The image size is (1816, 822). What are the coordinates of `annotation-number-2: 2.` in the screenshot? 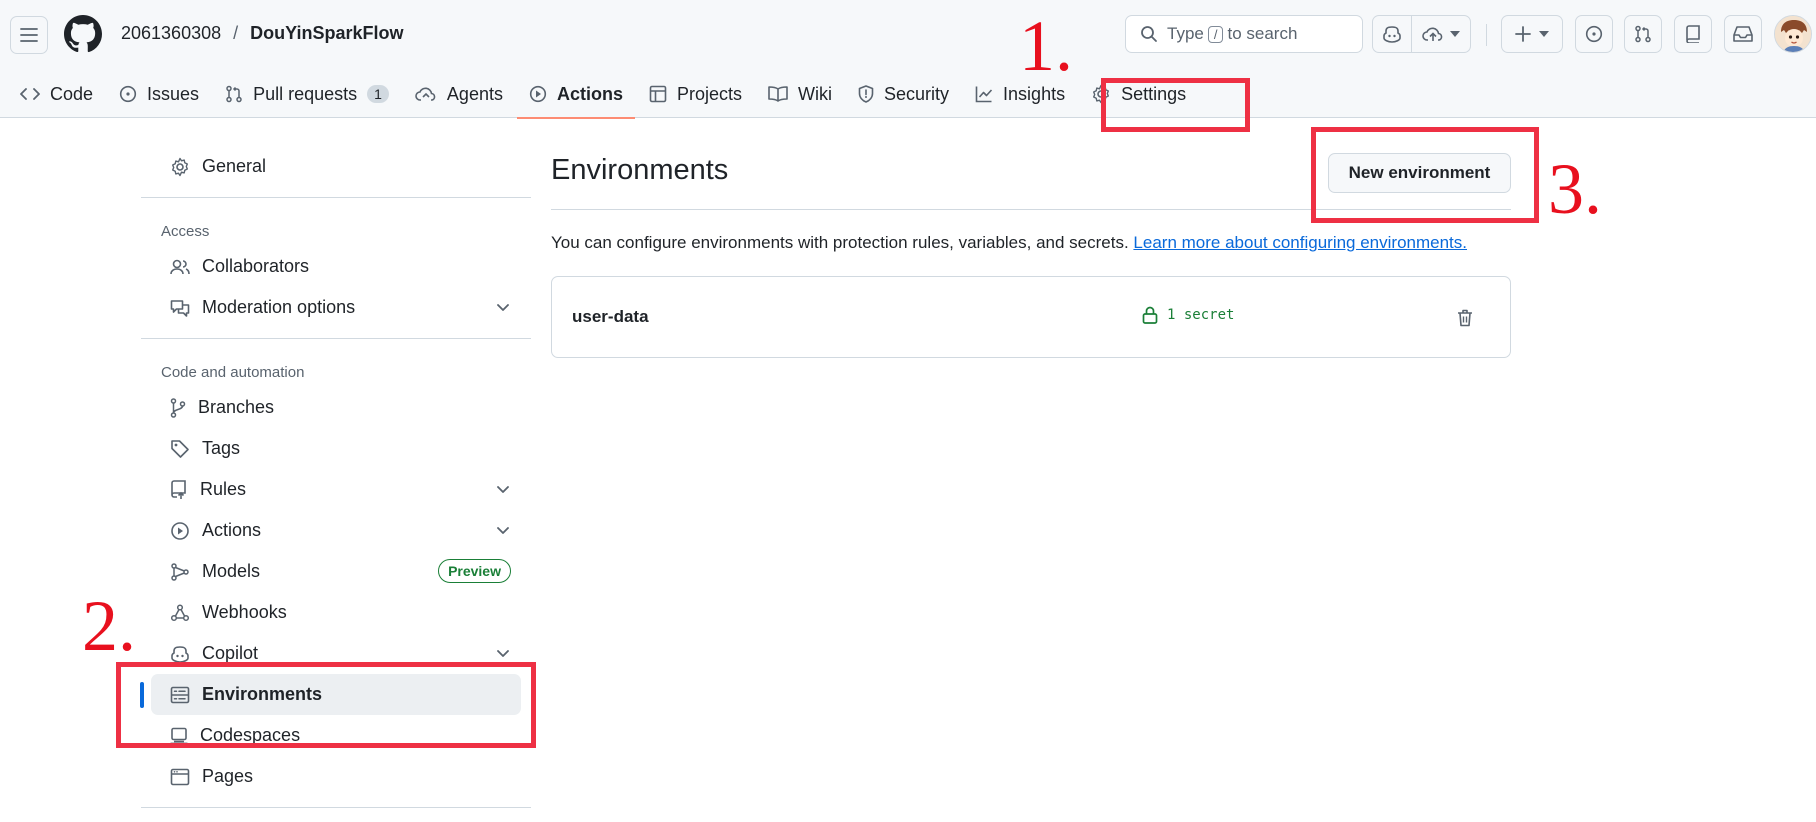 It's located at (109, 626).